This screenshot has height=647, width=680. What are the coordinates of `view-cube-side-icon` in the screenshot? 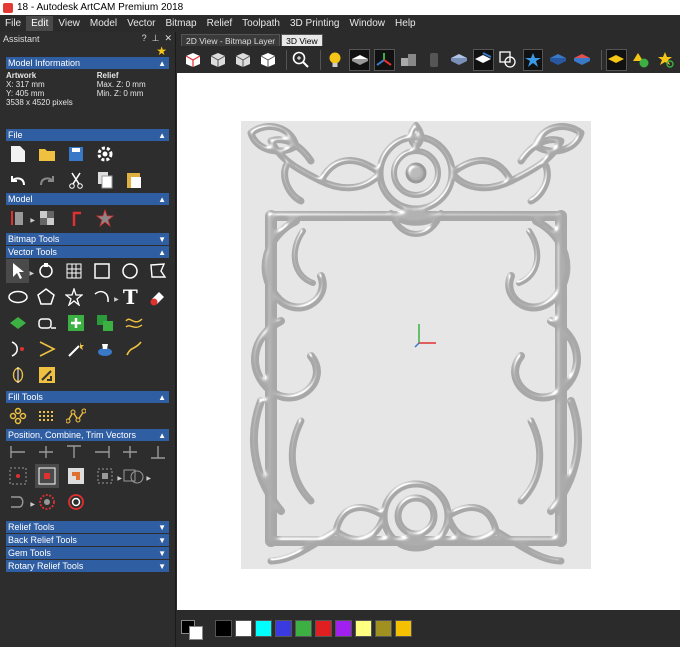 It's located at (242, 60).